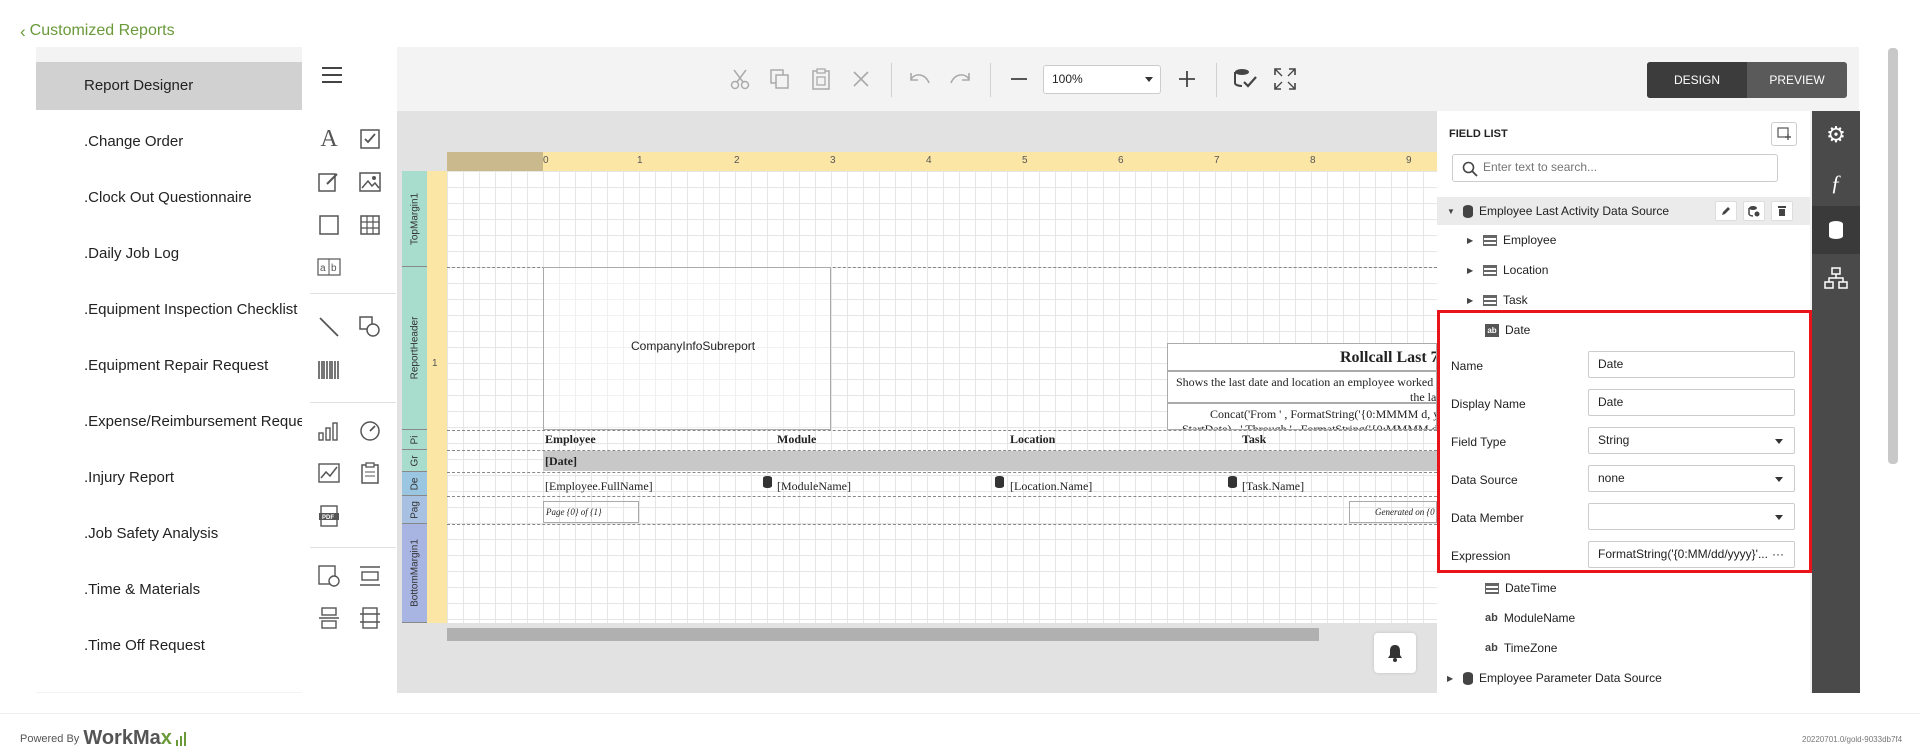  What do you see at coordinates (1691, 478) in the screenshot?
I see `prop-data-source-select: none` at bounding box center [1691, 478].